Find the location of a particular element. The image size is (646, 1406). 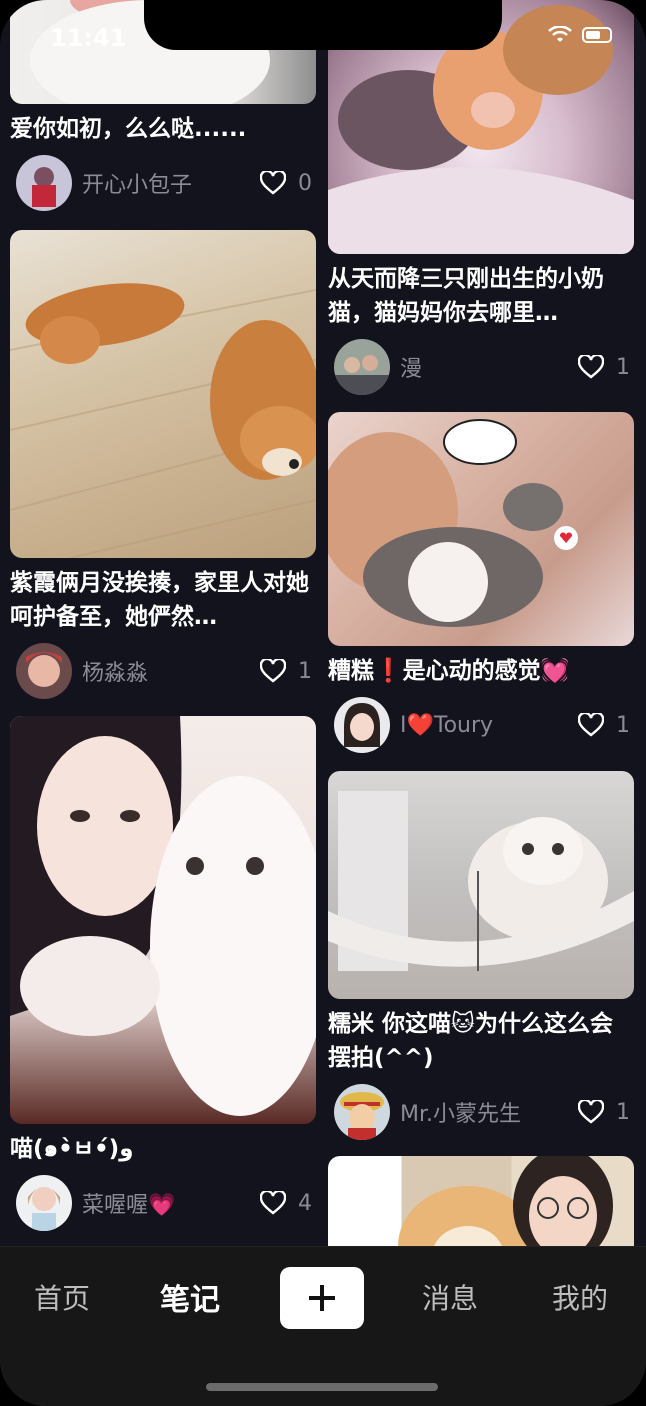

note-card: 糯米 你这喵🐱为什么这么会摆拍(^^) Mr.小蒙先生 1 is located at coordinates (481, 956).